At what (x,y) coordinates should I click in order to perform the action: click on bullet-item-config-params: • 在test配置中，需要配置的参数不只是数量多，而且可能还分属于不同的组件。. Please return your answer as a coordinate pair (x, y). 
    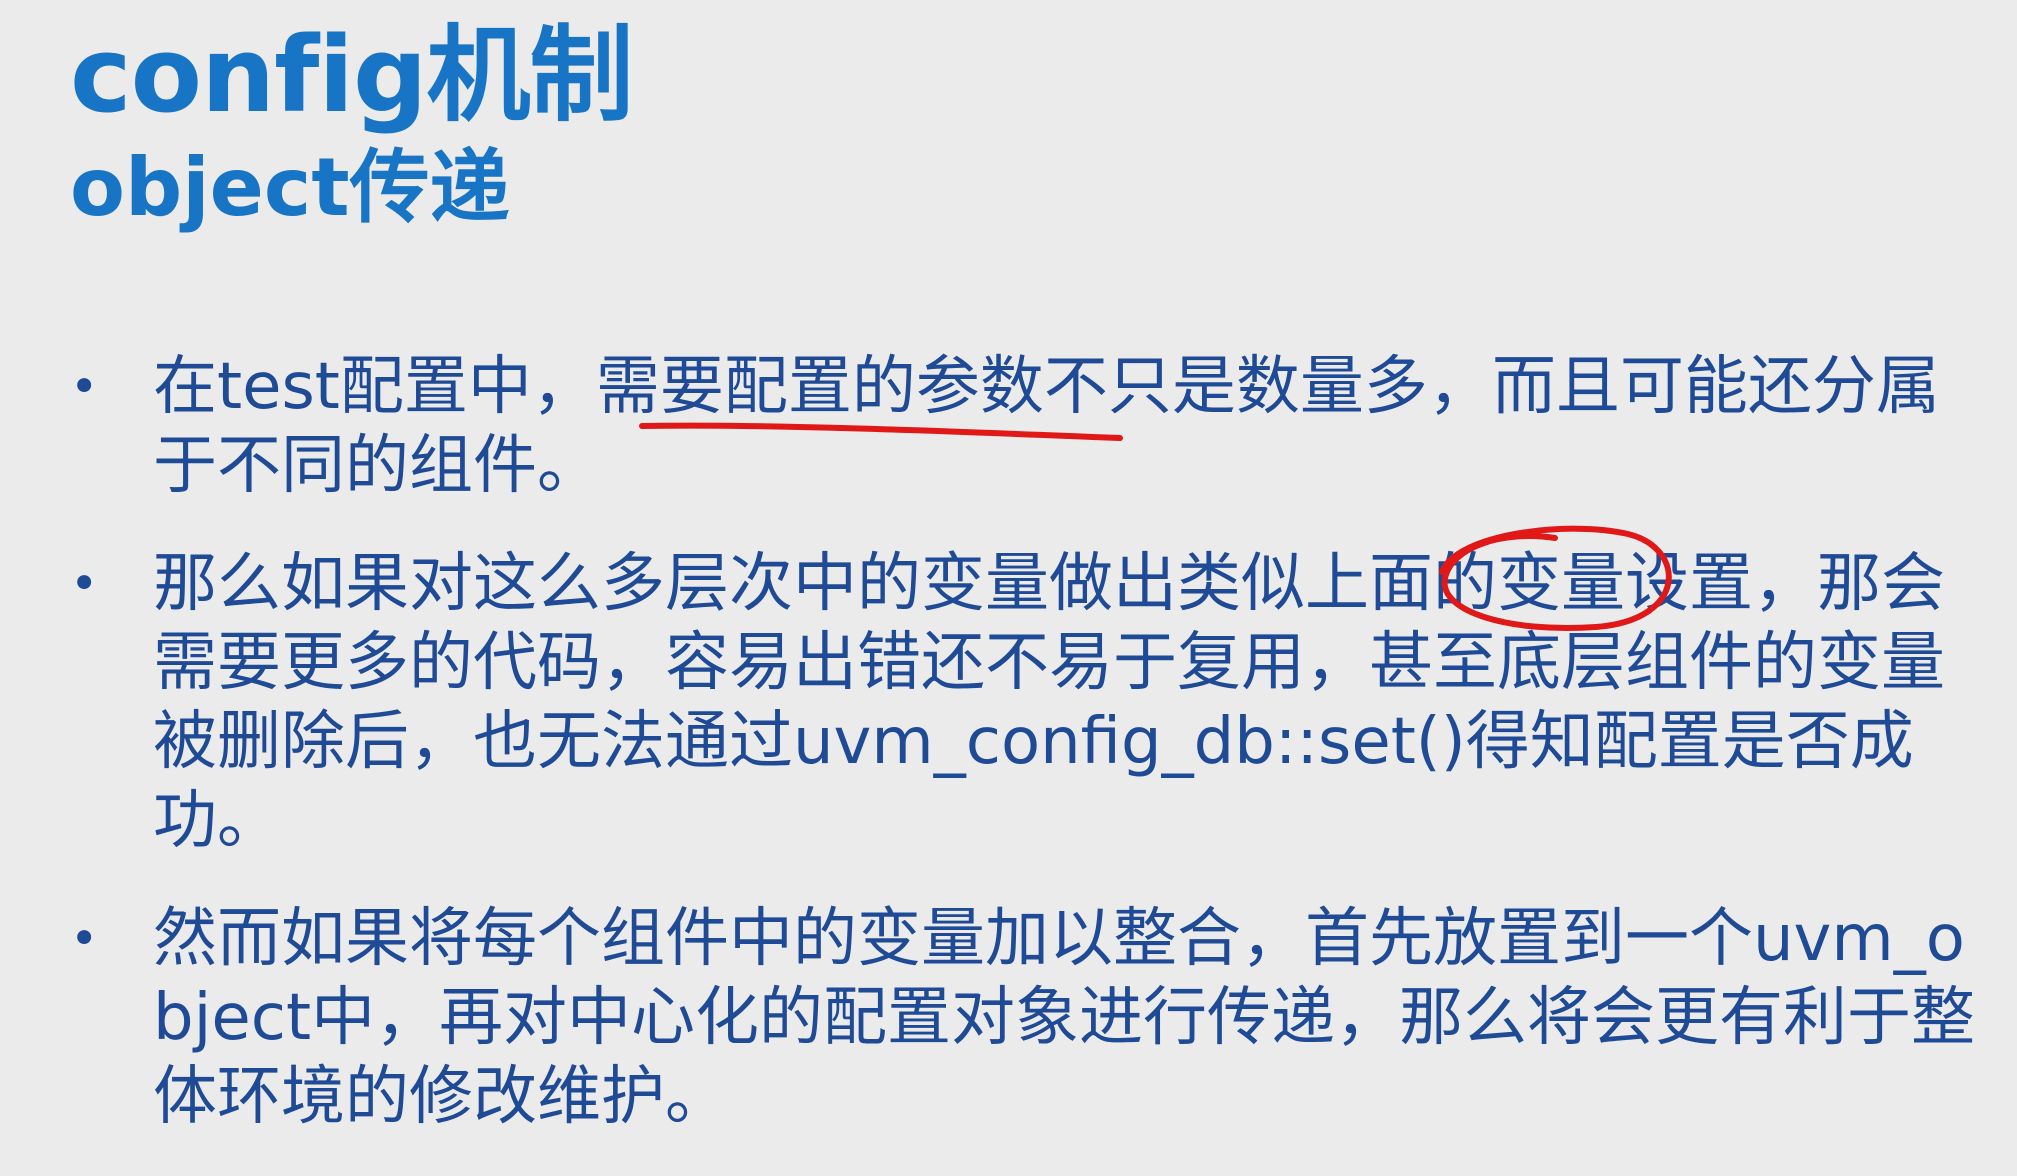
    Looking at the image, I should click on (1035, 427).